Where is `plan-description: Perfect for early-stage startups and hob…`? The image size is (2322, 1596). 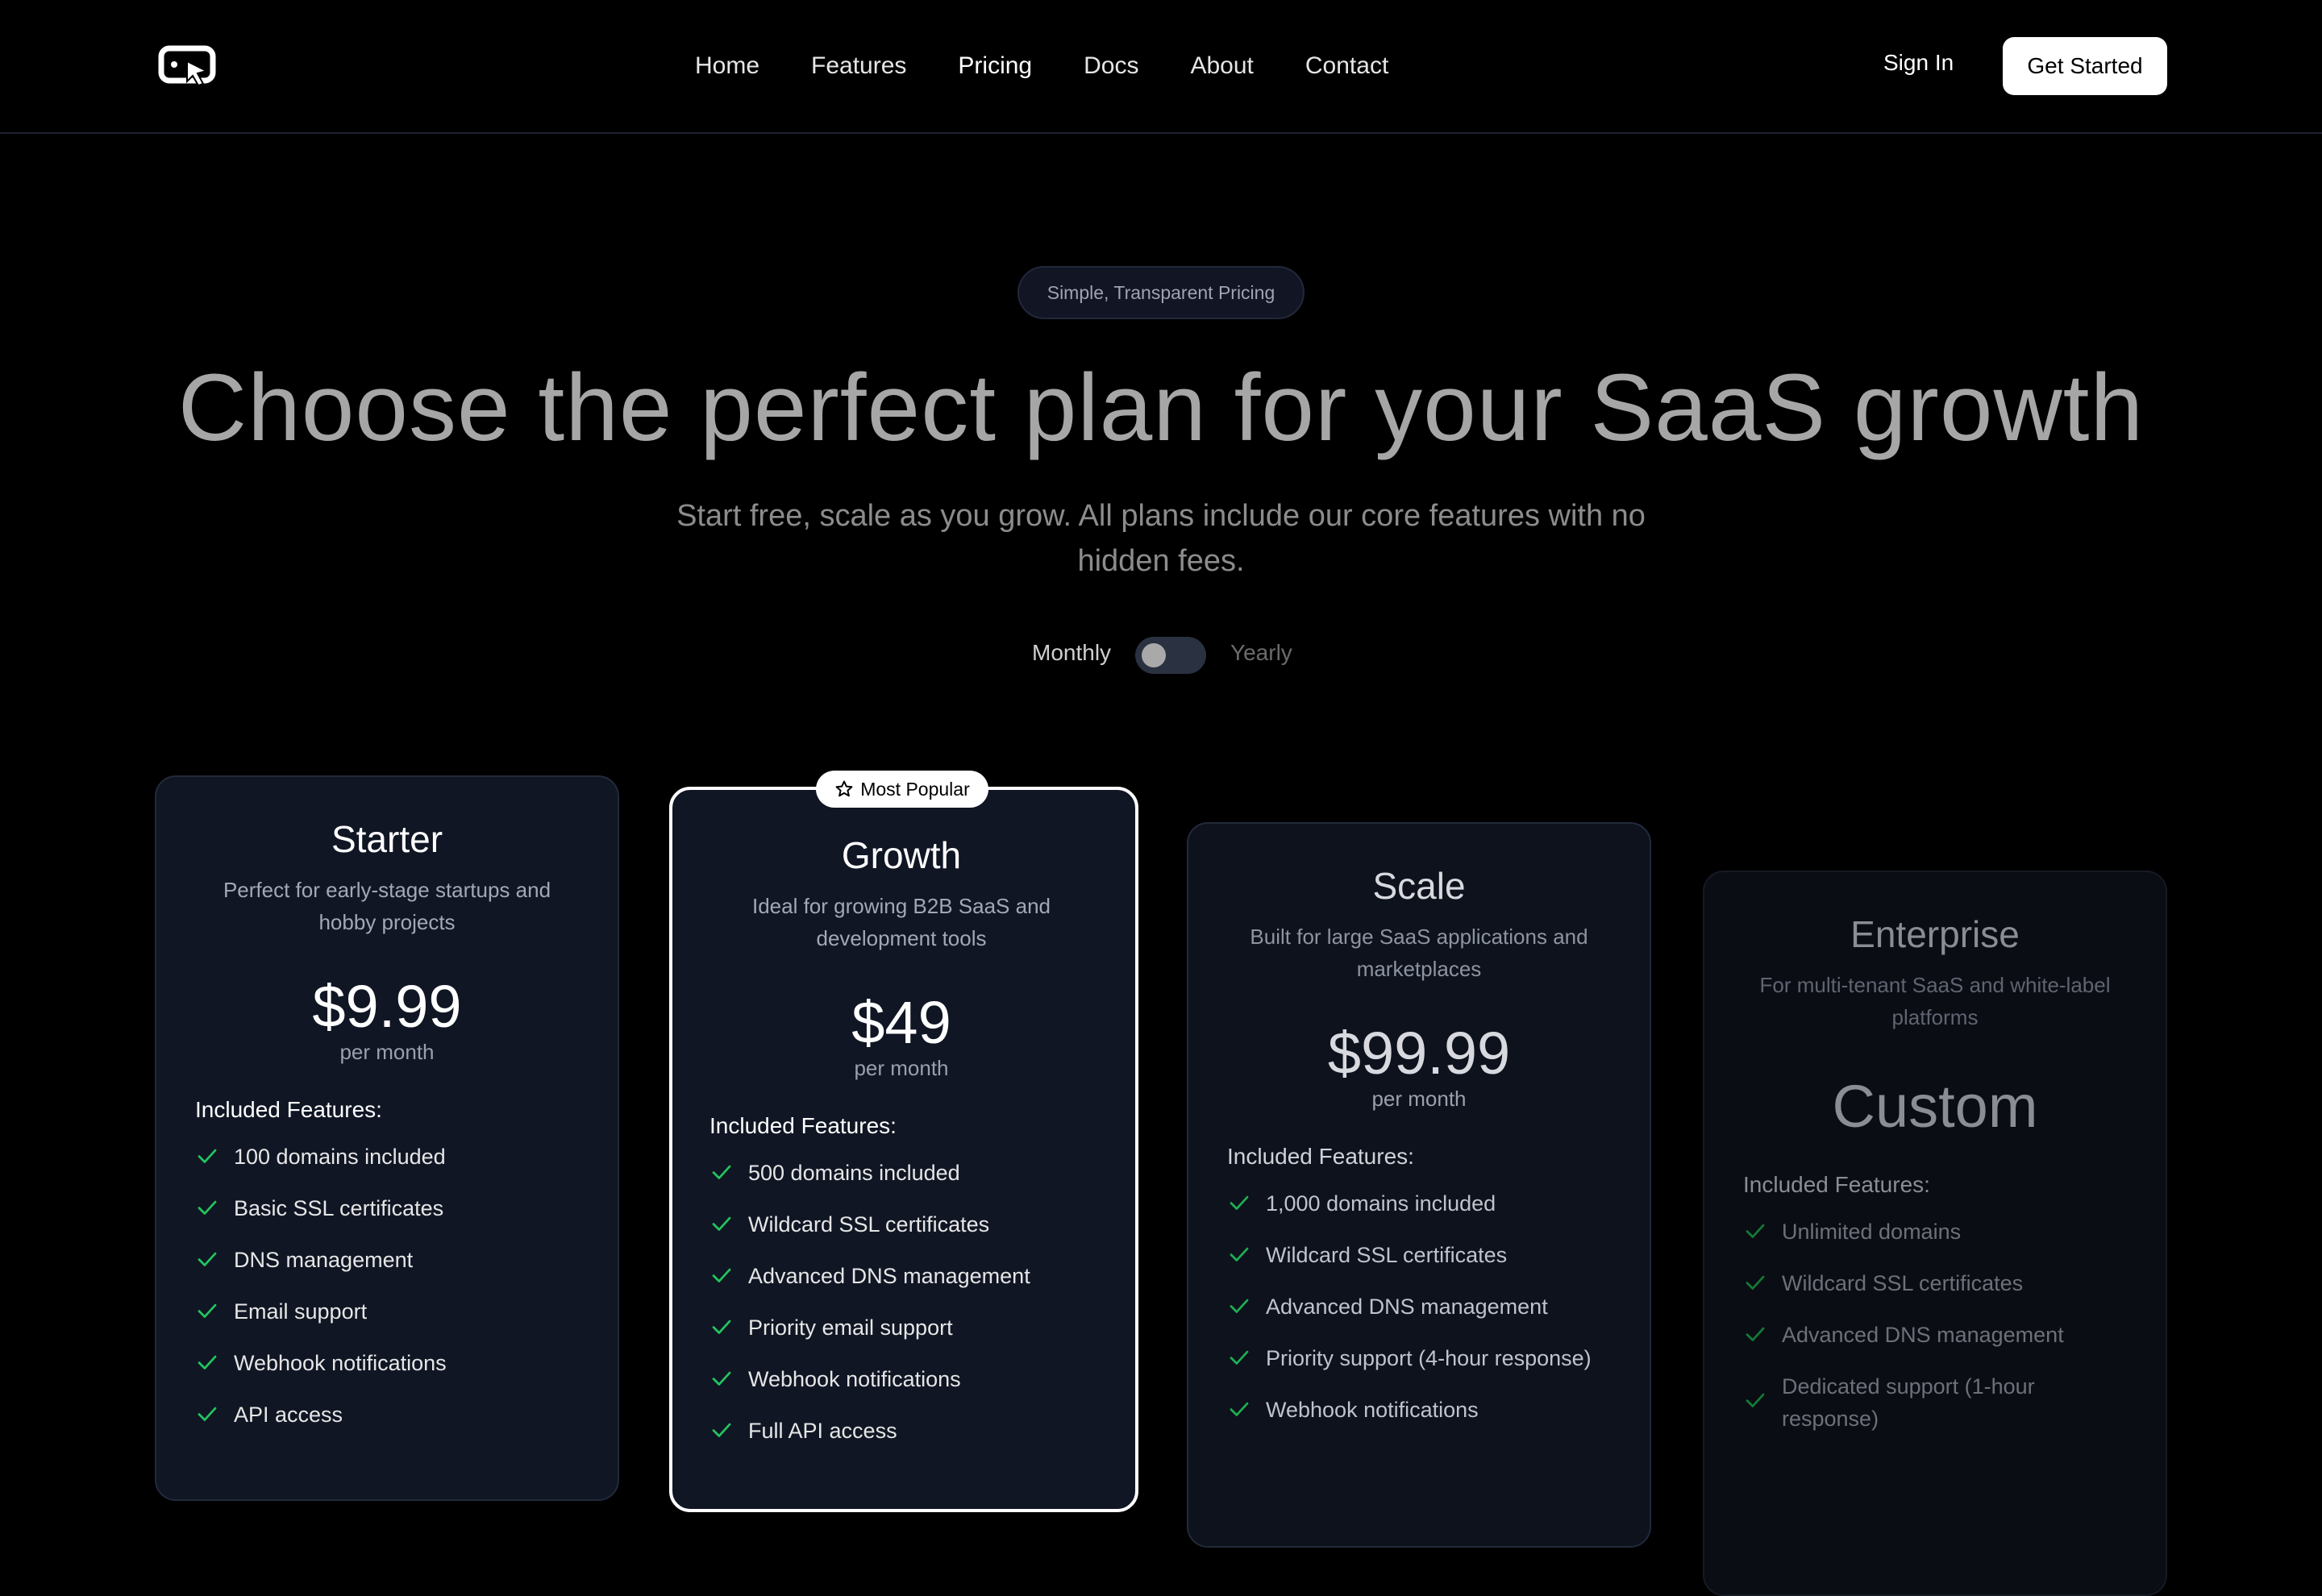
plan-description: Perfect for early-stage startups and hob… is located at coordinates (387, 906).